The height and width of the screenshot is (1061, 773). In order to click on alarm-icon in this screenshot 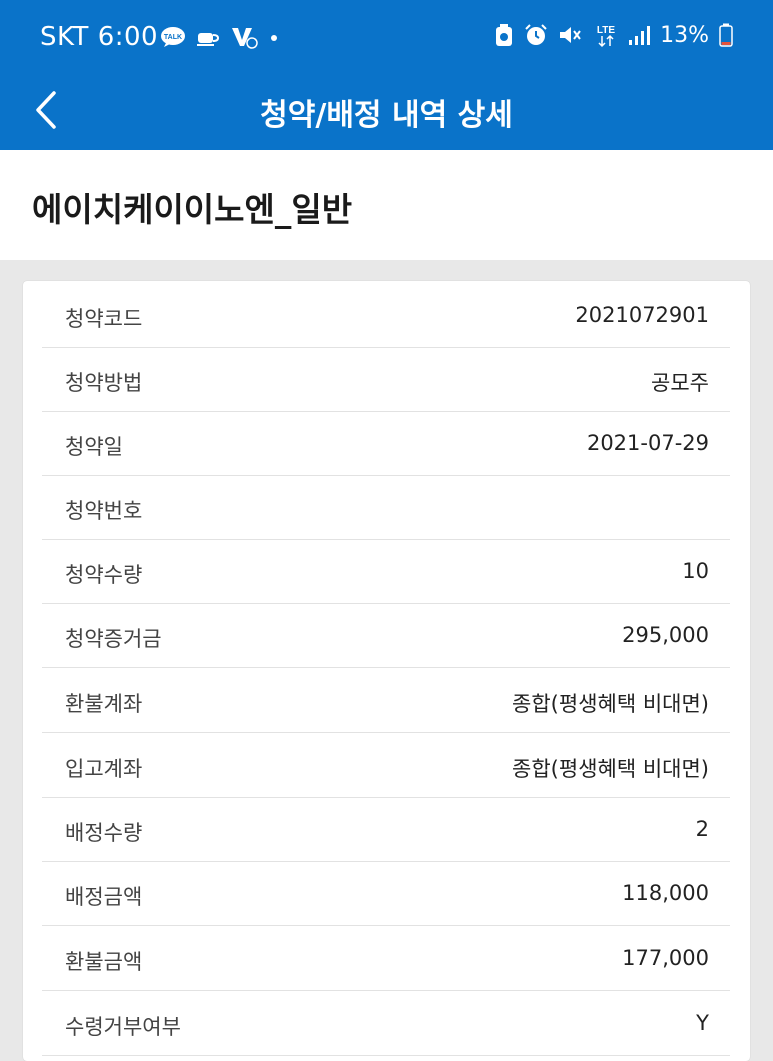, I will do `click(536, 35)`.